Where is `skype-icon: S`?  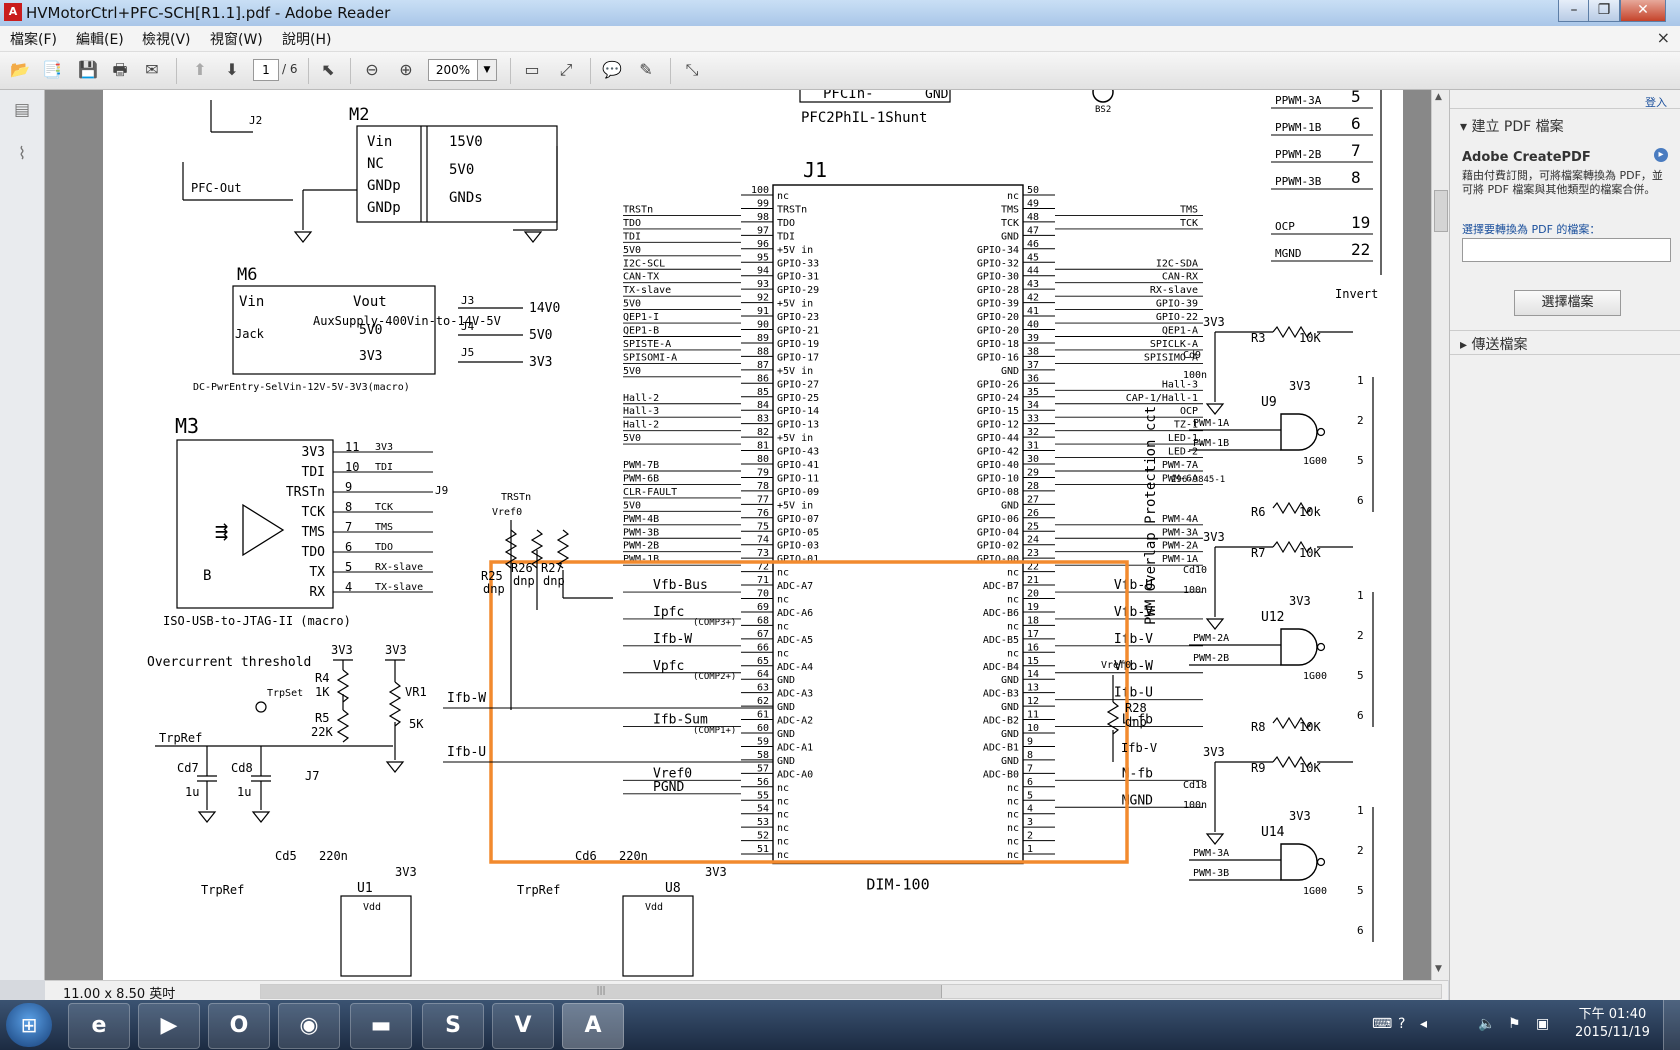 skype-icon: S is located at coordinates (453, 1026).